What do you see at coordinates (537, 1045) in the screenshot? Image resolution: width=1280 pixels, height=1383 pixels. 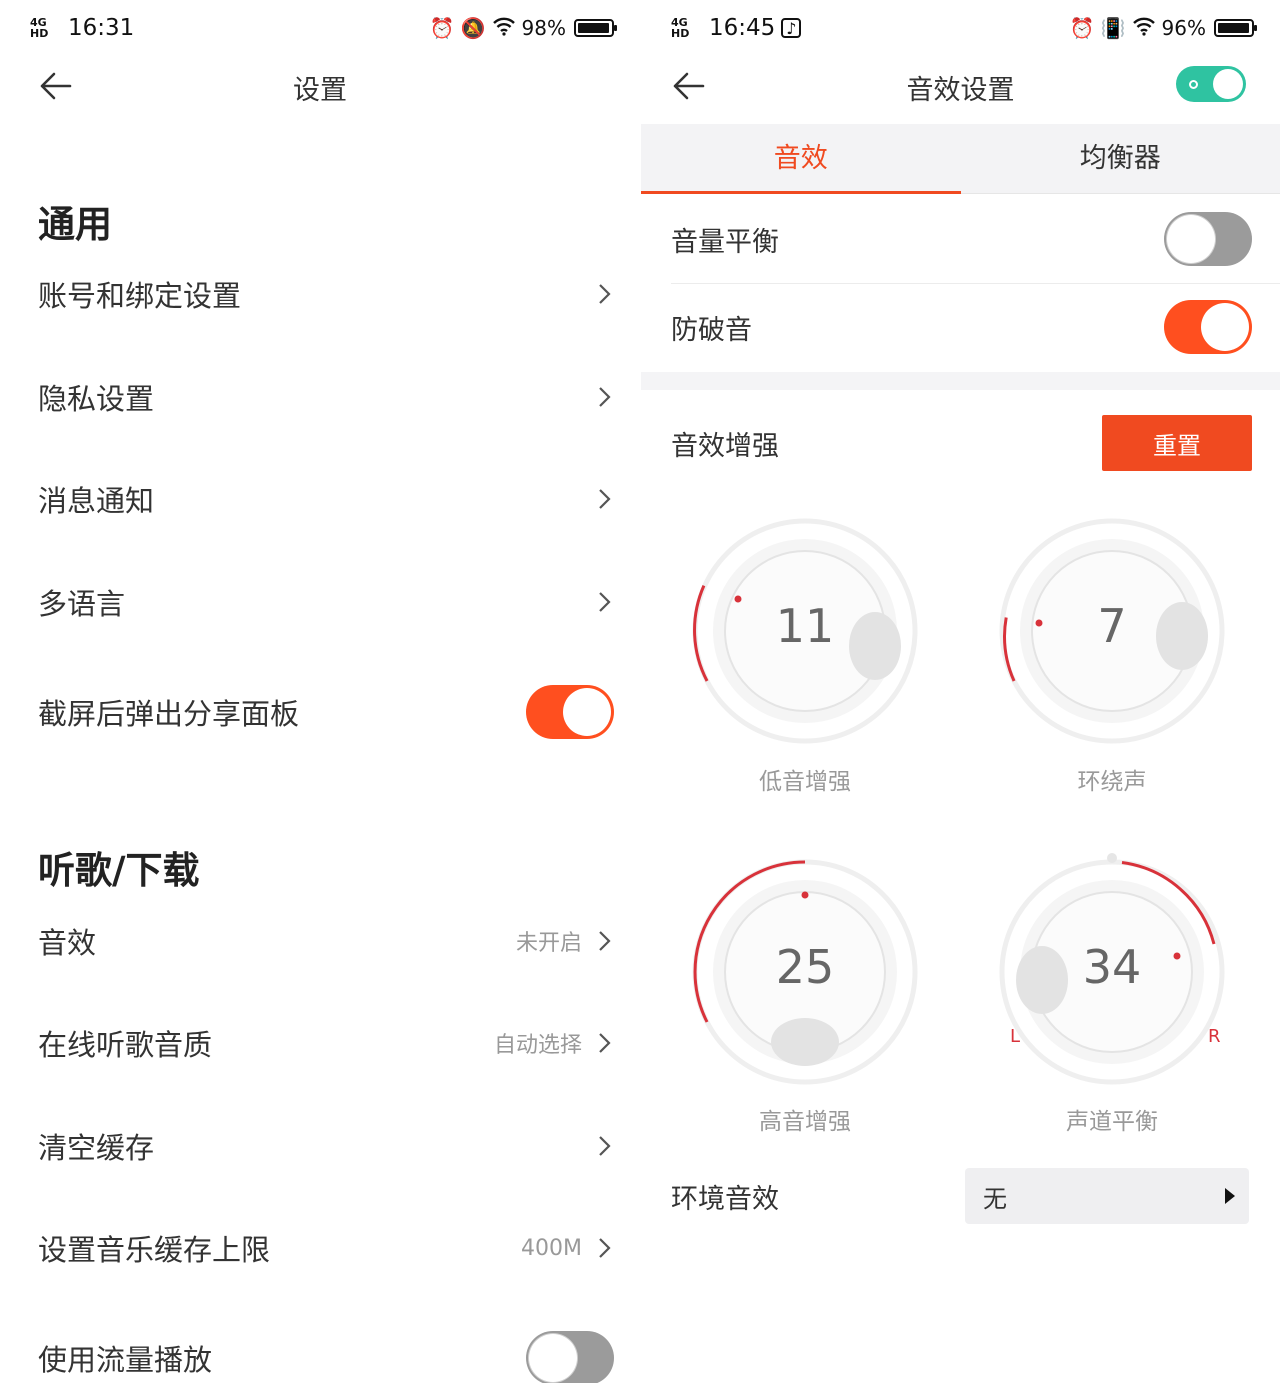 I see `row-value: 自动选择` at bounding box center [537, 1045].